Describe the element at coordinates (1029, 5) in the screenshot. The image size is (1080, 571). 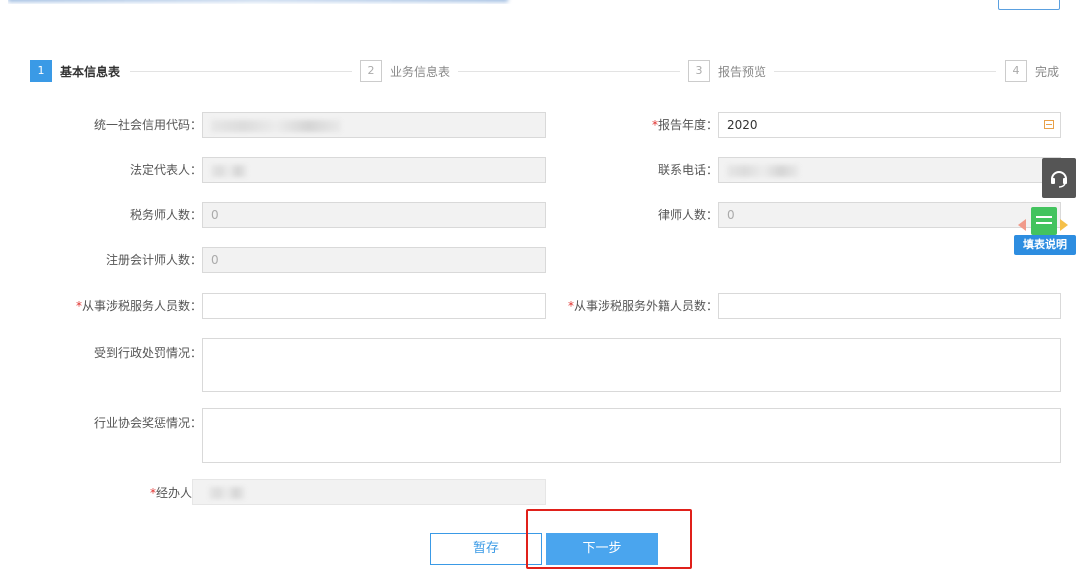
I see `back-button` at that location.